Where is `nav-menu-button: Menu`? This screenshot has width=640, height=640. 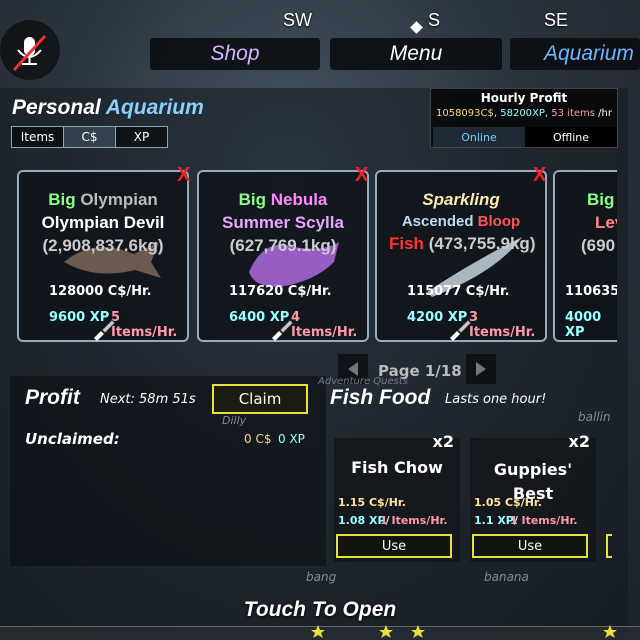
nav-menu-button: Menu is located at coordinates (416, 54).